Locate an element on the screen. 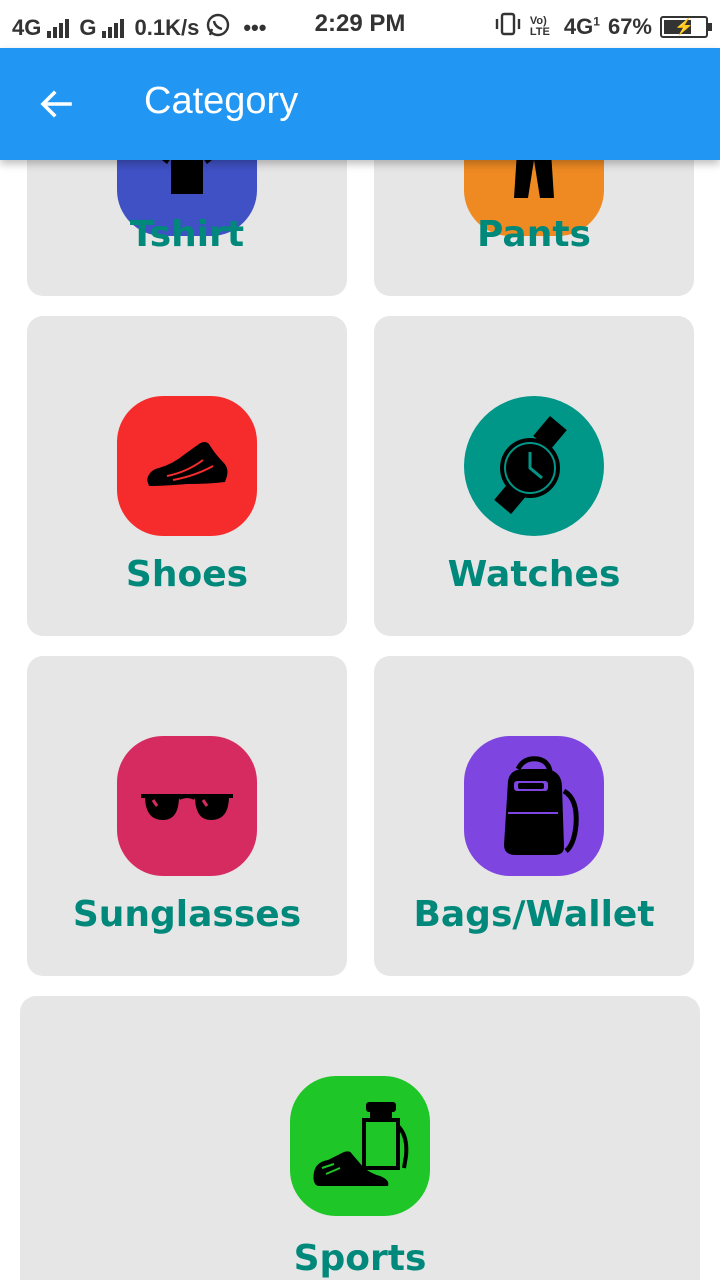 The image size is (720, 1280). watch-icon is located at coordinates (534, 466).